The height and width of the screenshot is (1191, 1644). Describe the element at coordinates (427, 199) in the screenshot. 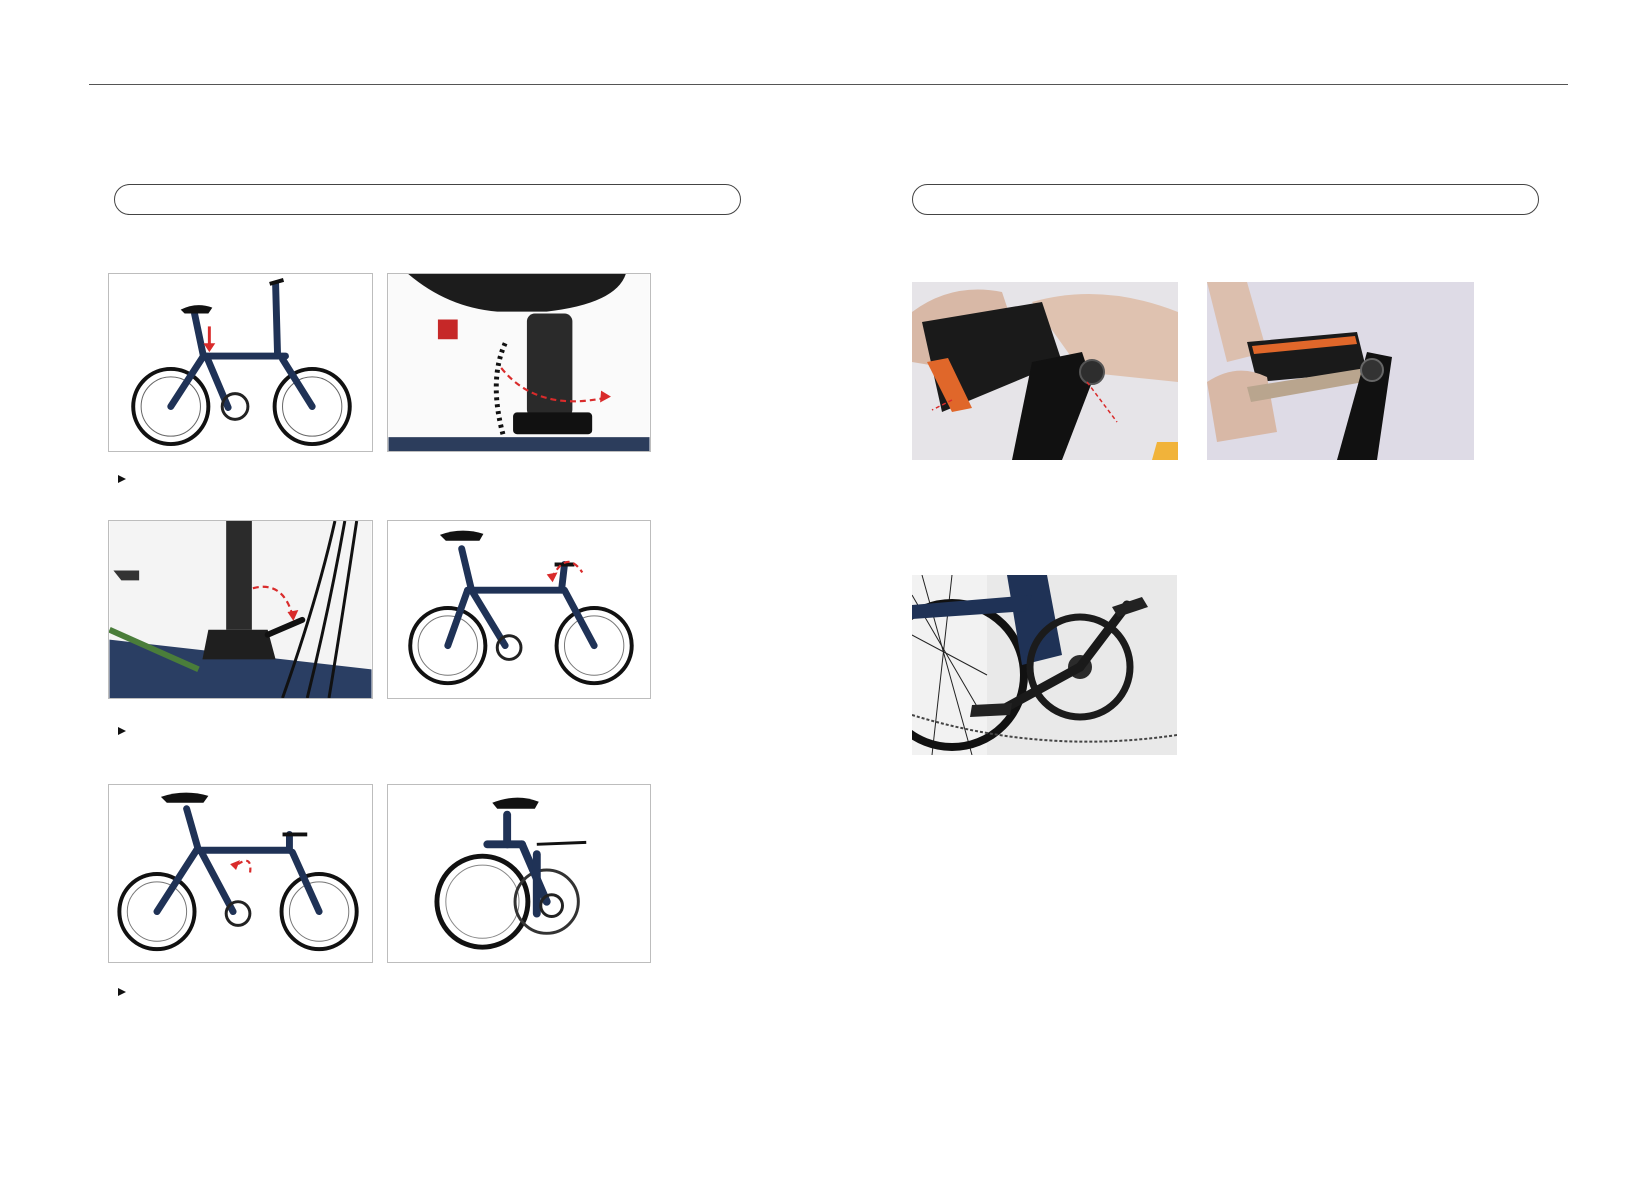

I see `section-title-left` at that location.